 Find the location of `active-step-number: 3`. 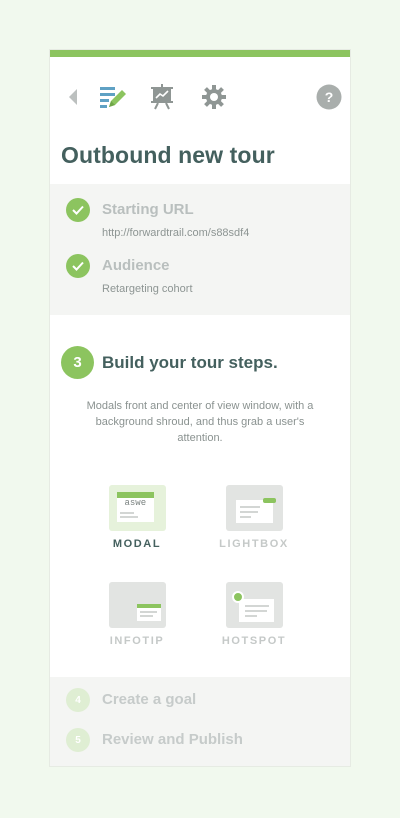

active-step-number: 3 is located at coordinates (77, 362).